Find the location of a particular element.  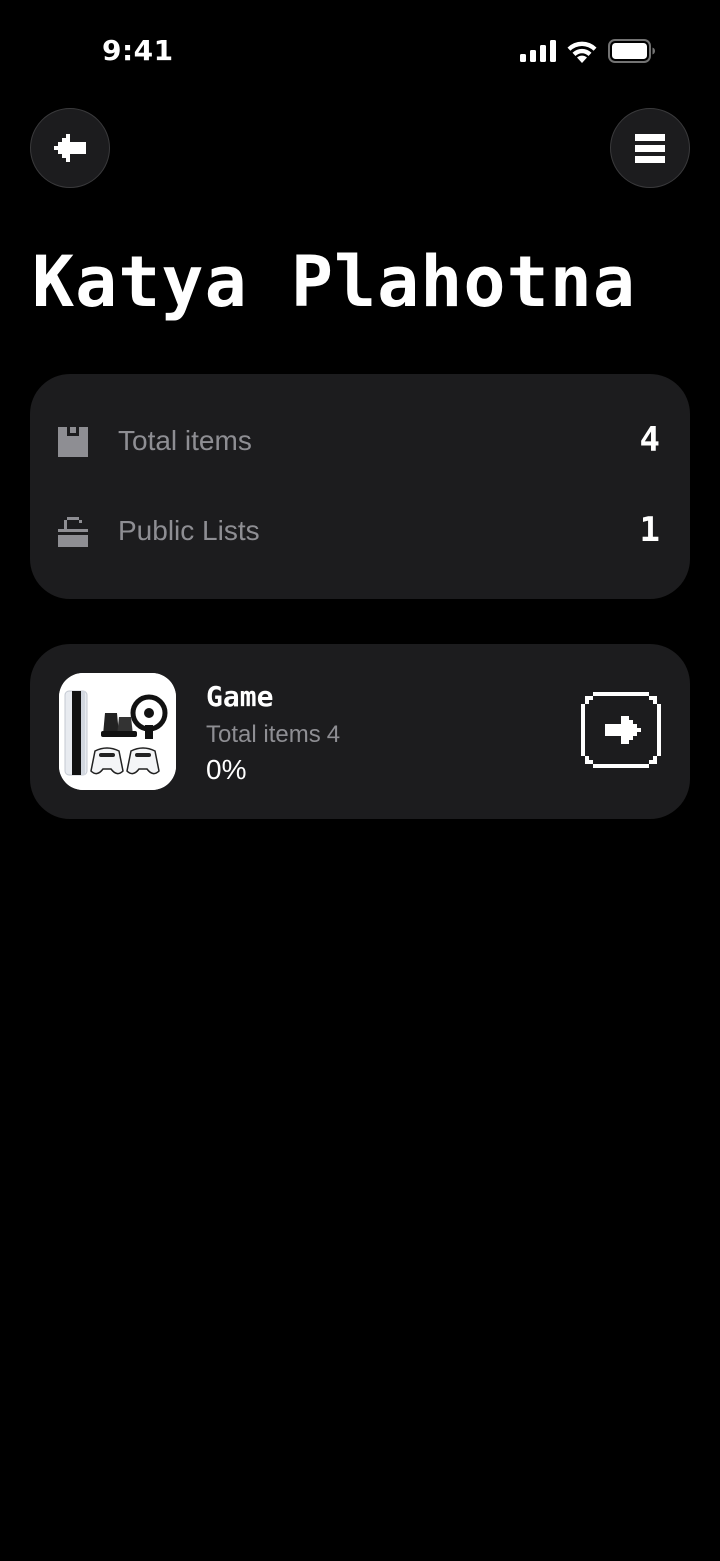

open-list-button is located at coordinates (621, 730).